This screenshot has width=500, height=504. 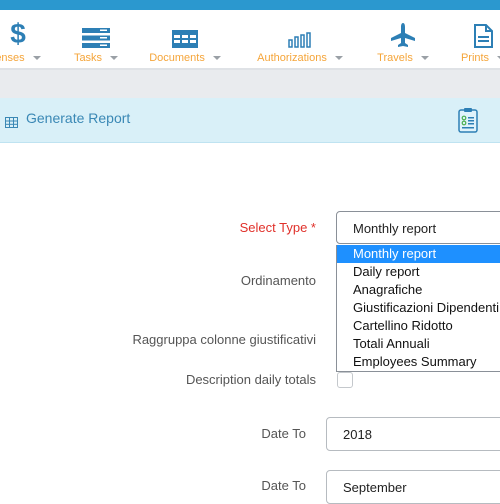 I want to click on document-icon, so click(x=483, y=33).